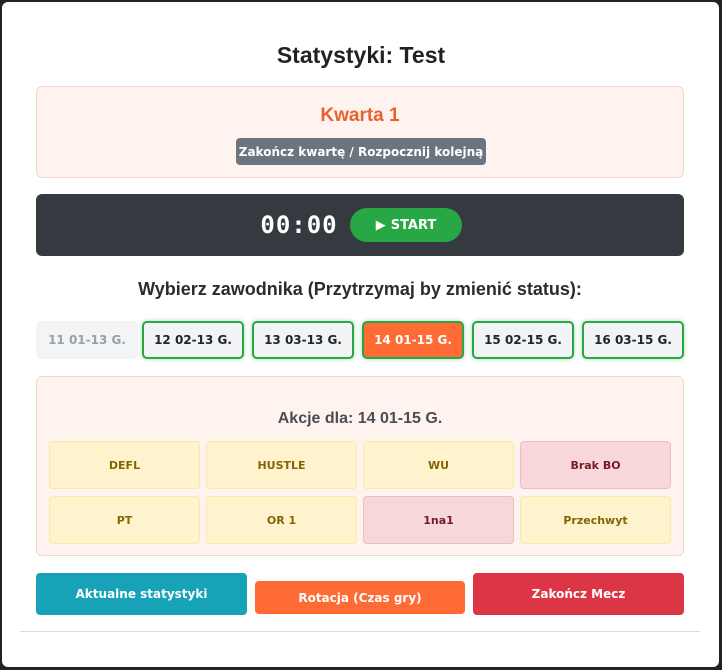  I want to click on quarter-title: Kwarta 1, so click(360, 115).